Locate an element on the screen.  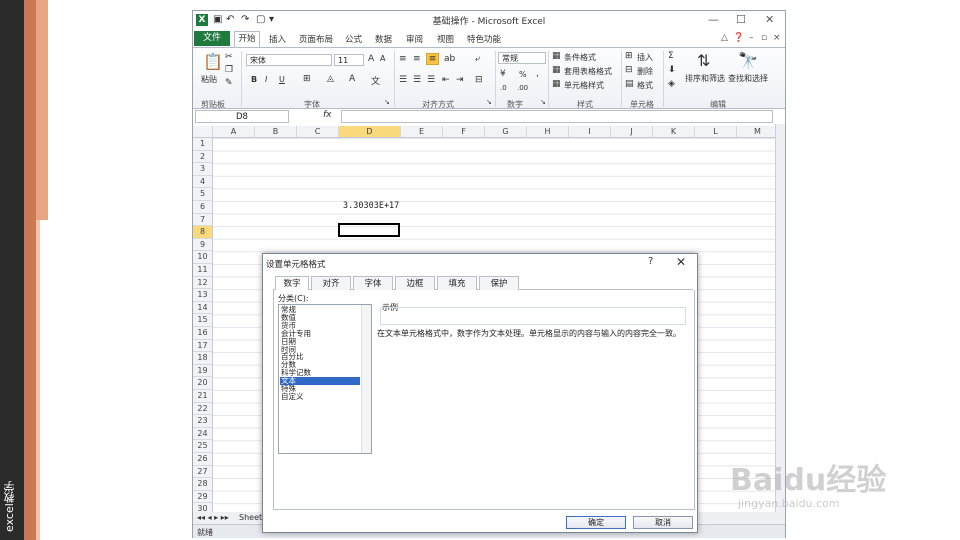
column-header: G is located at coordinates (506, 132).